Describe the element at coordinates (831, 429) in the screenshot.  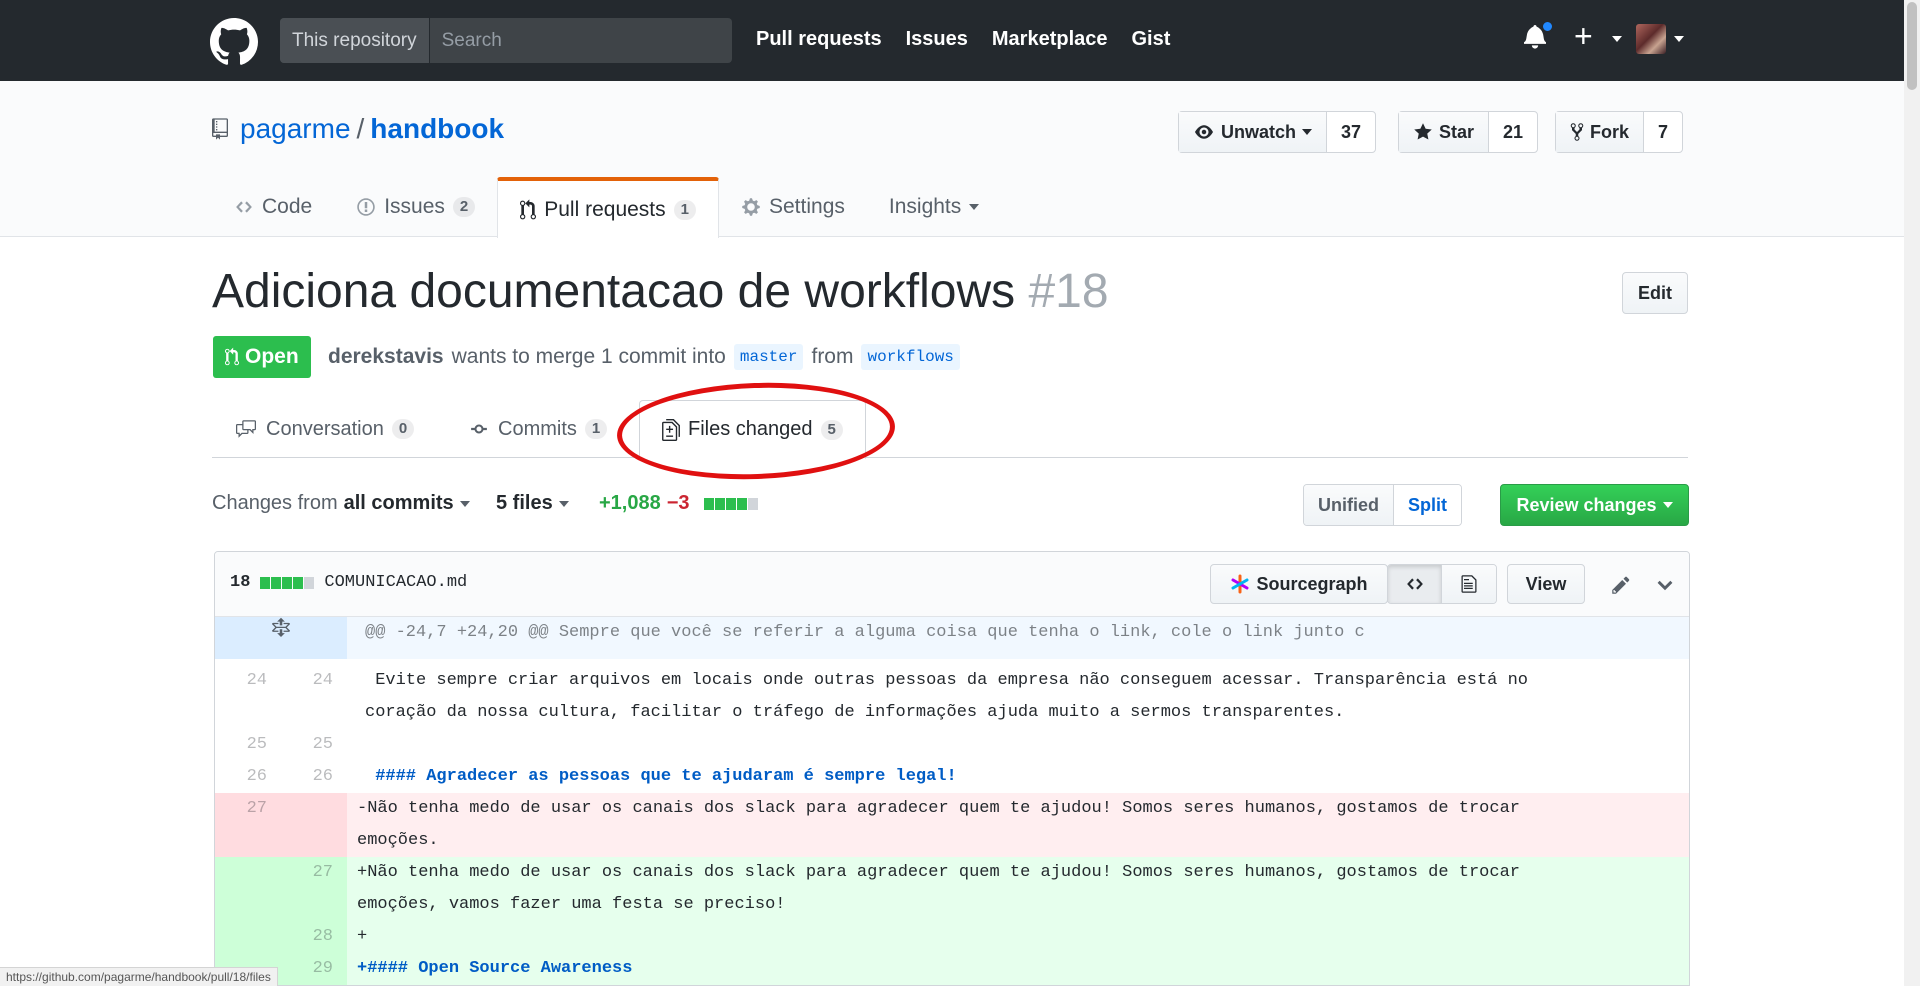
I see `files-changed-counter: 5` at that location.